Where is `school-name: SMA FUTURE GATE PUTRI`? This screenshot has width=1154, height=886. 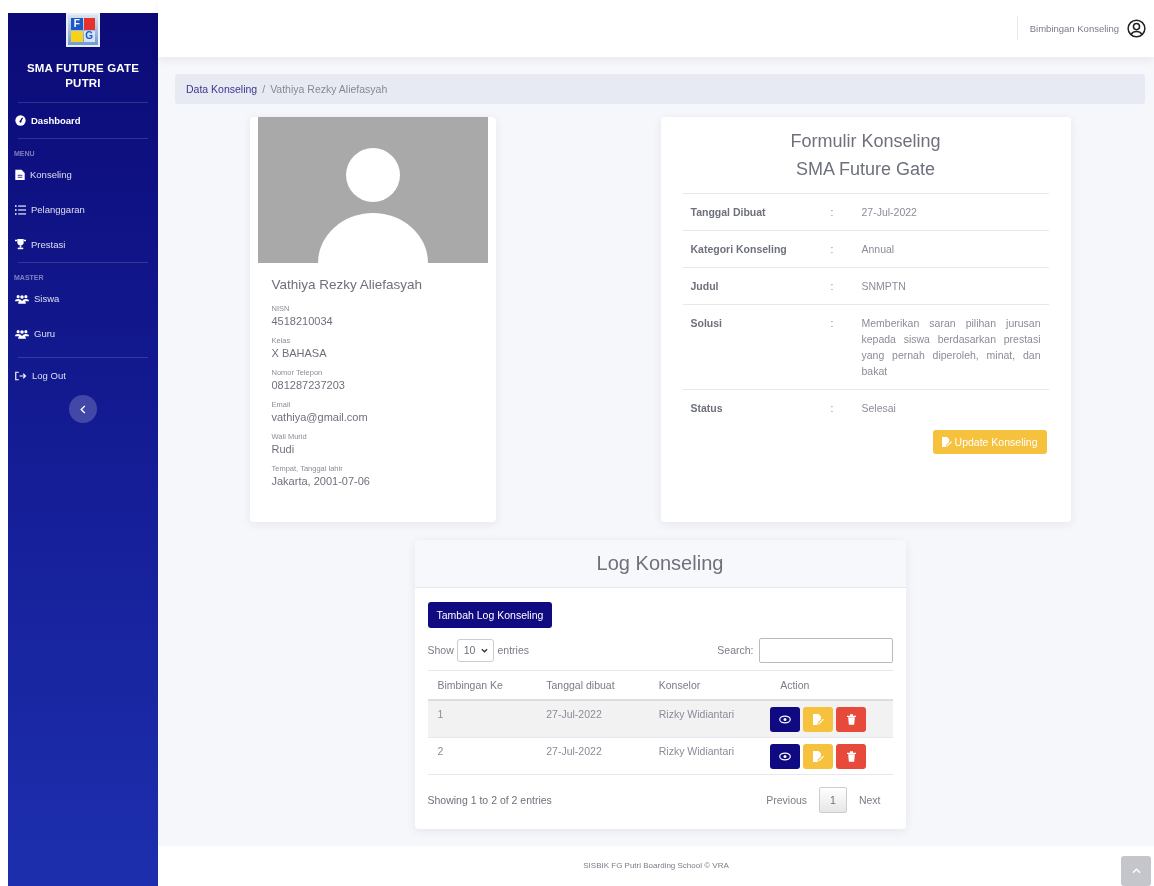 school-name: SMA FUTURE GATE PUTRI is located at coordinates (83, 76).